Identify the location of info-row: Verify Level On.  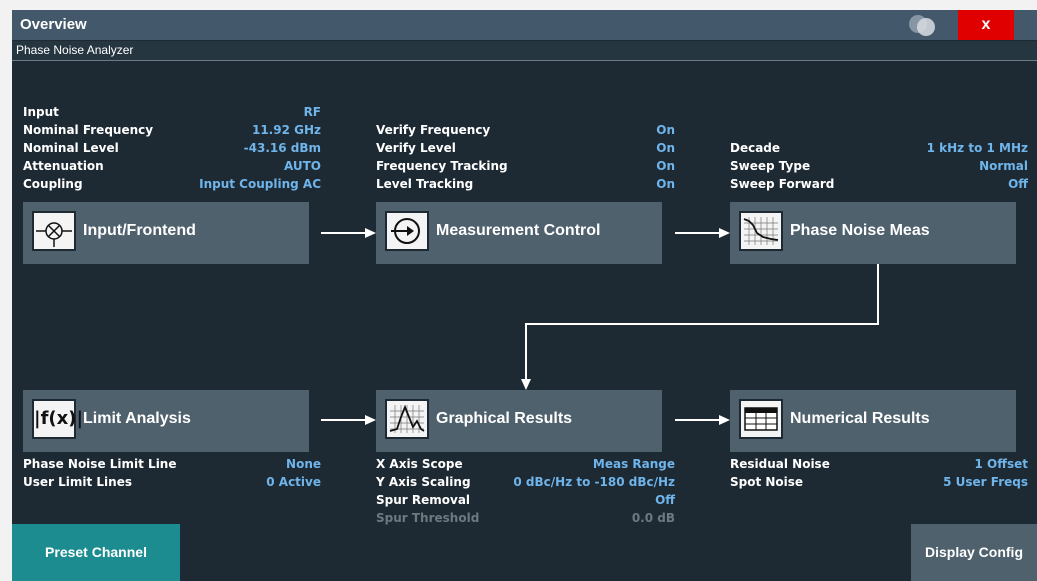
(525, 149).